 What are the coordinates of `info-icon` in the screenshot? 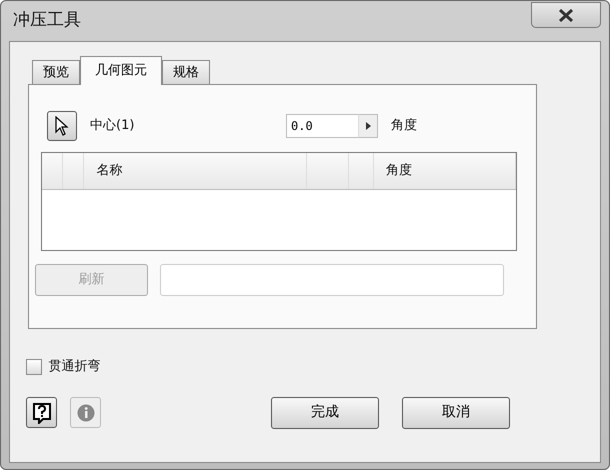 It's located at (85, 413).